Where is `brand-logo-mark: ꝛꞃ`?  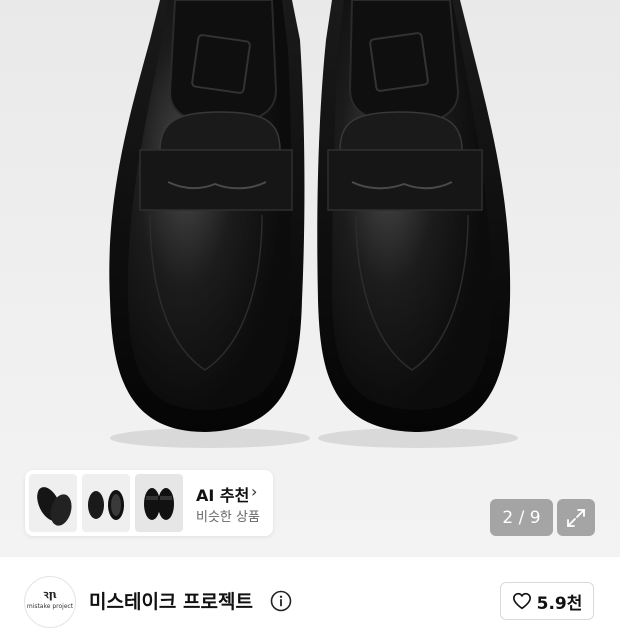
brand-logo-mark: ꝛꞃ is located at coordinates (50, 594).